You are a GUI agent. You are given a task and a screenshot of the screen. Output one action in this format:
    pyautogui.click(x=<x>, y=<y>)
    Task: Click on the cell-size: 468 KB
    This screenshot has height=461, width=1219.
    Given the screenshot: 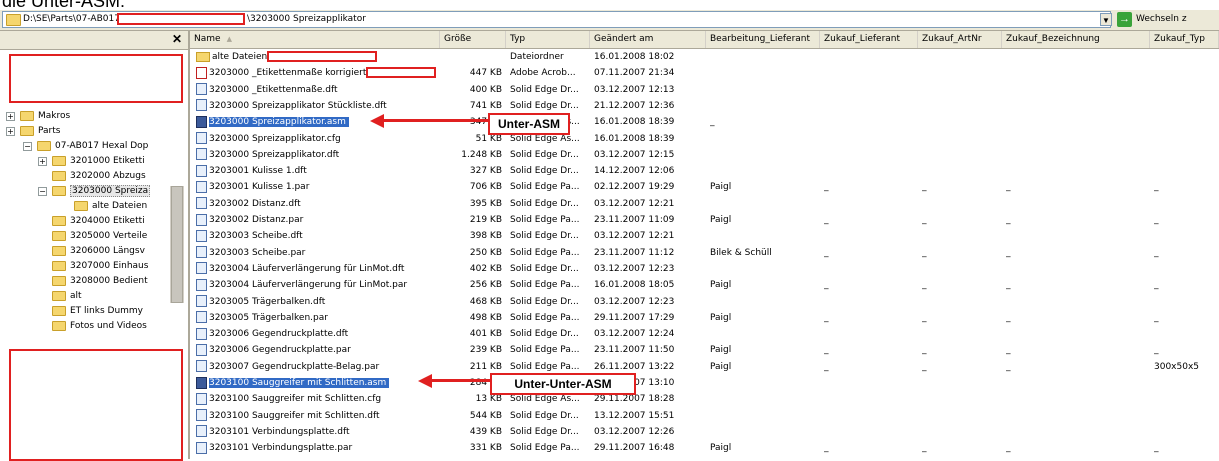 What is the action you would take?
    pyautogui.click(x=485, y=301)
    